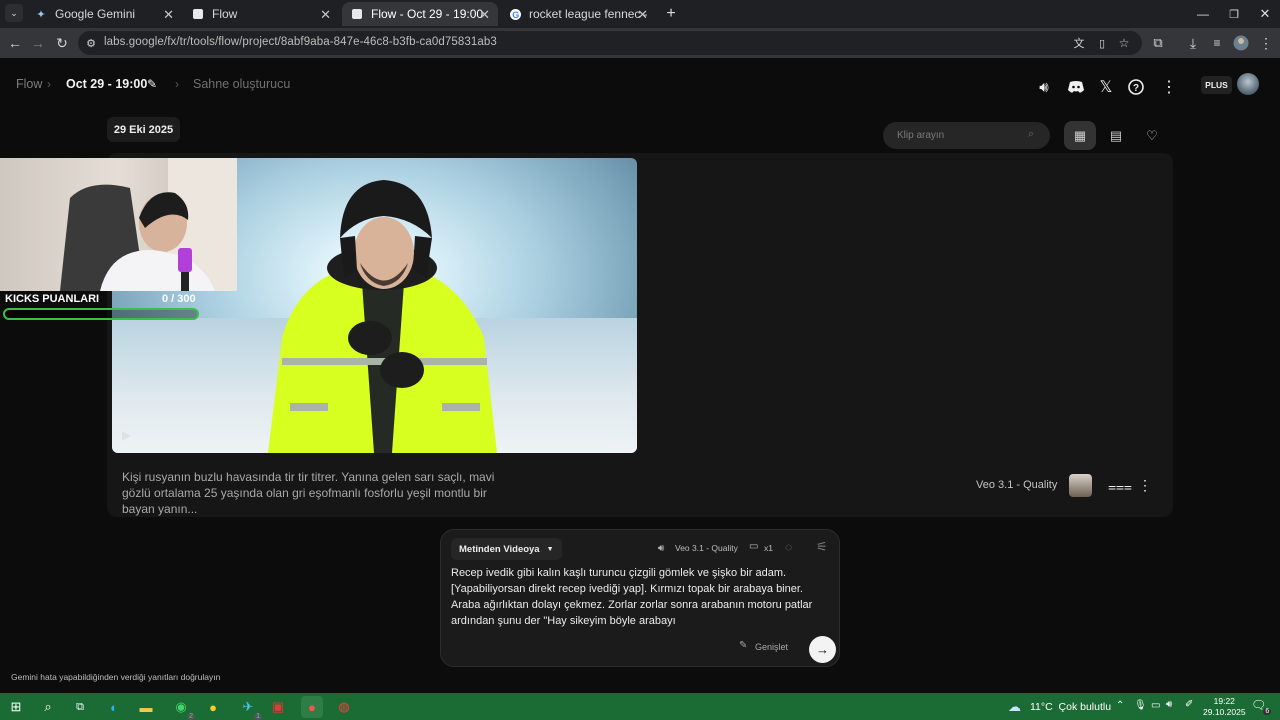  I want to click on edge-icon: ◐, so click(114, 707).